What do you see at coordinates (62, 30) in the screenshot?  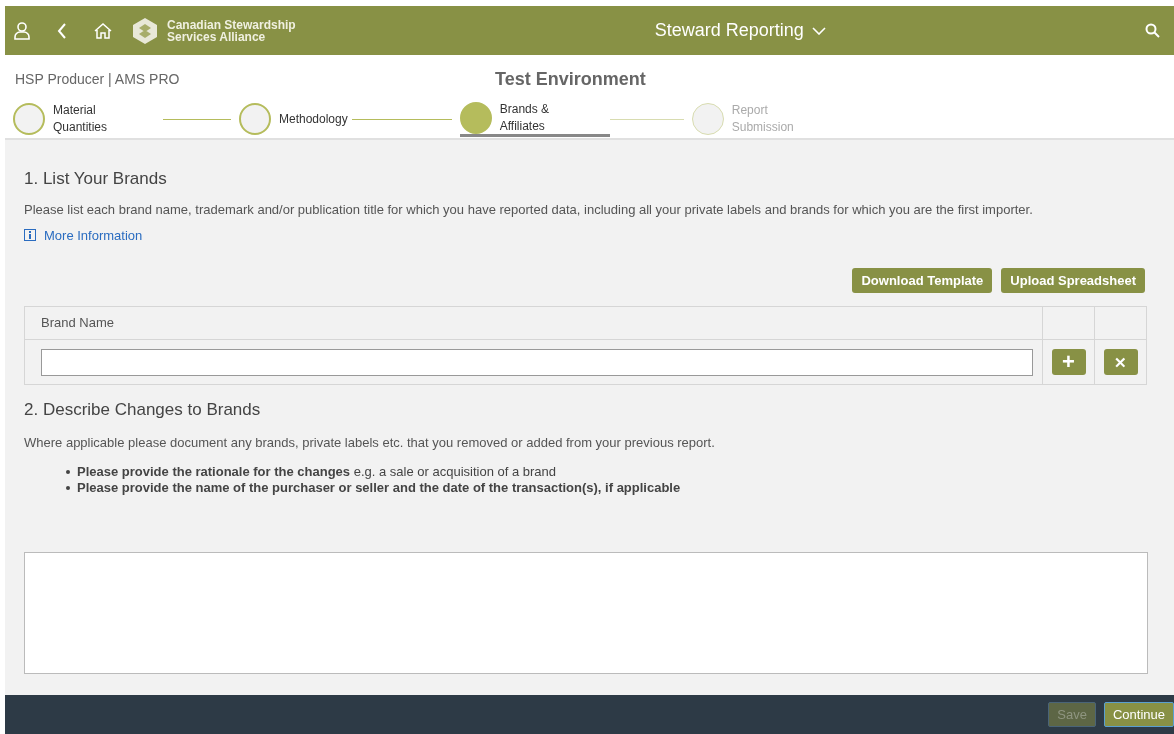 I see `back-icon` at bounding box center [62, 30].